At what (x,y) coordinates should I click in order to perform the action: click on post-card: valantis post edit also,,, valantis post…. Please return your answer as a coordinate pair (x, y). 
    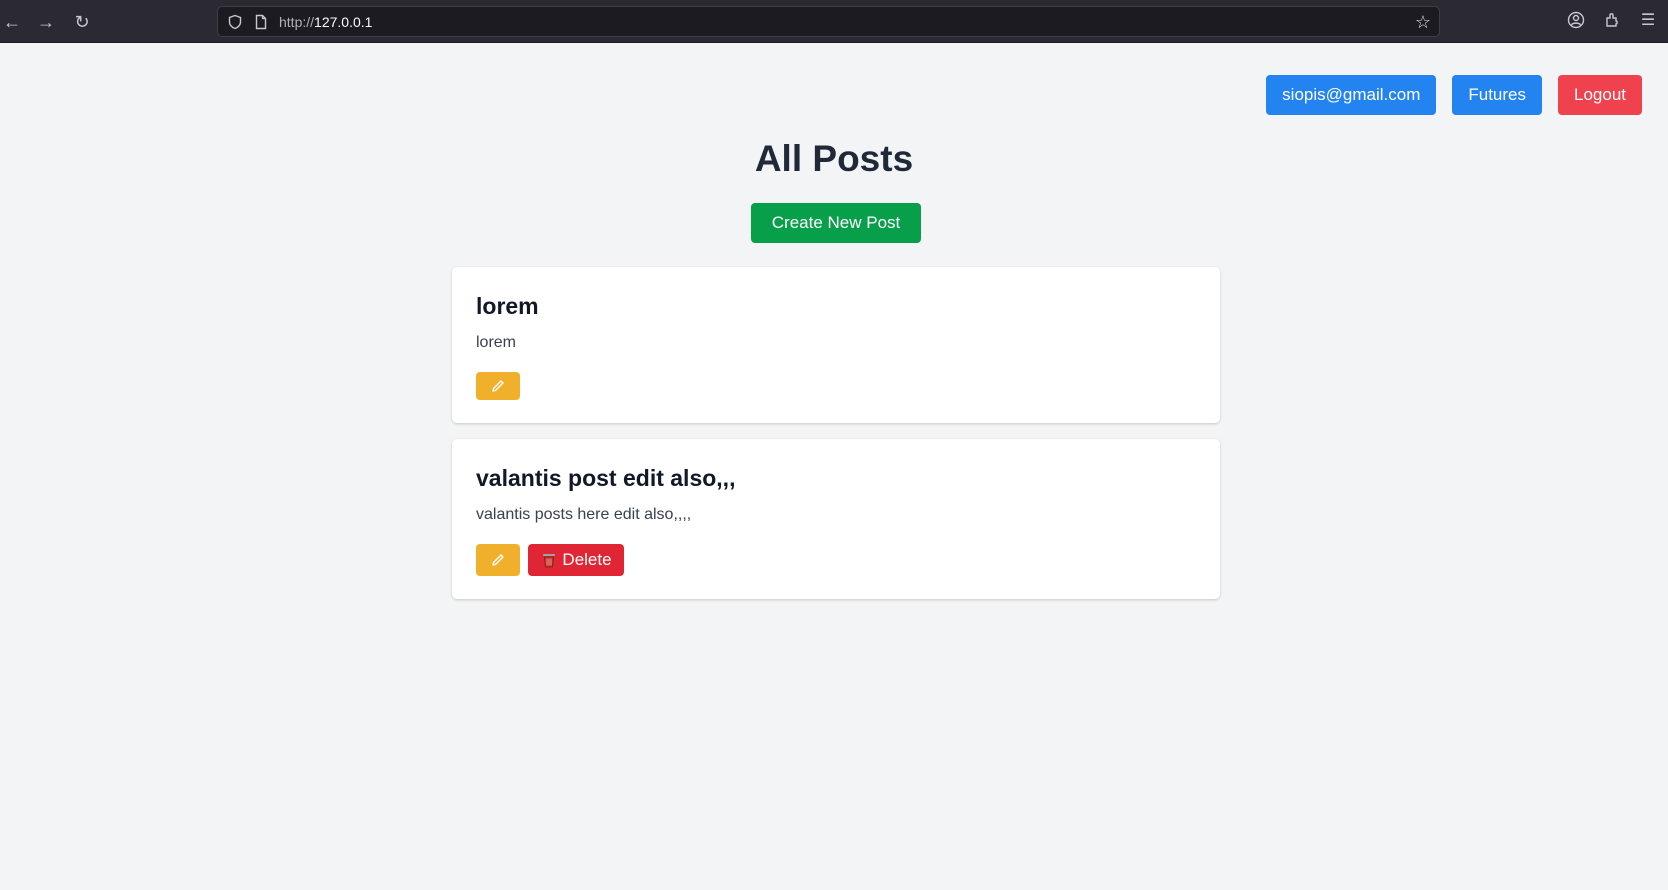
    Looking at the image, I should click on (836, 519).